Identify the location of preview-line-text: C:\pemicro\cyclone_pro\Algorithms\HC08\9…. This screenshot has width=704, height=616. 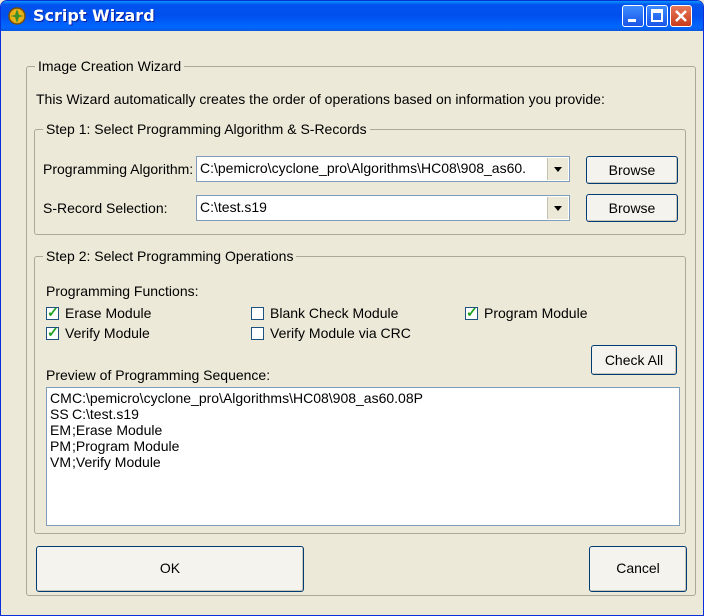
(247, 398).